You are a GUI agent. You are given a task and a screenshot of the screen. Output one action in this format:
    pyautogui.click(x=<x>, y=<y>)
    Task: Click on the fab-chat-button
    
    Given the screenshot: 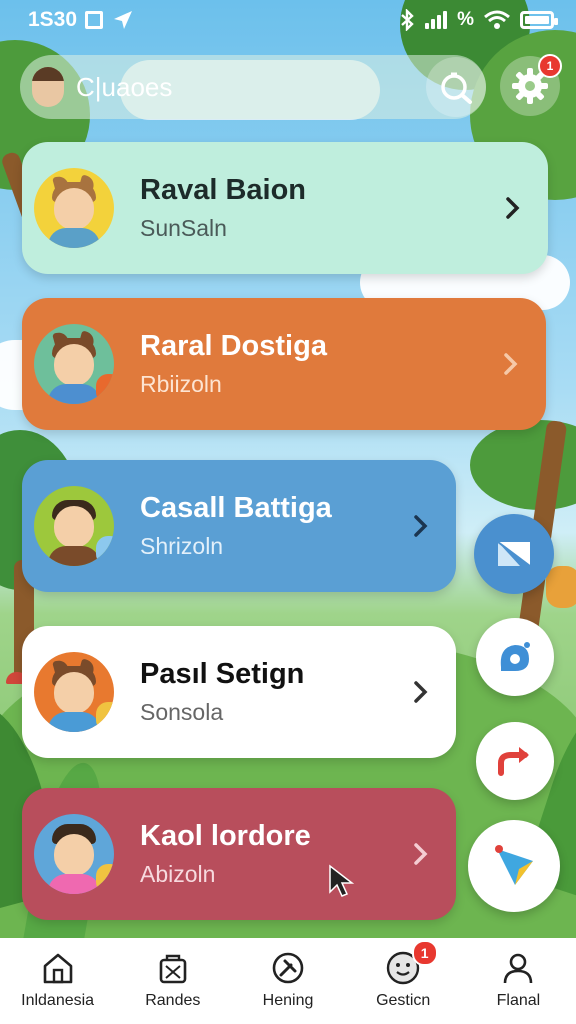 What is the action you would take?
    pyautogui.click(x=515, y=657)
    